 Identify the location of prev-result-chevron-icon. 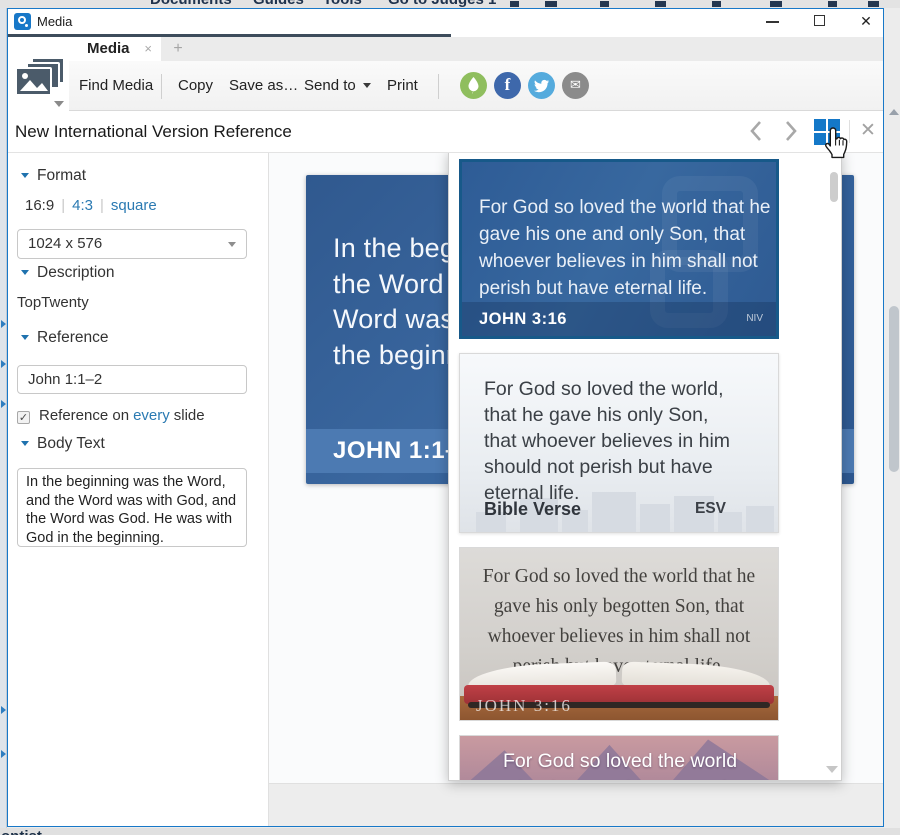
(757, 131).